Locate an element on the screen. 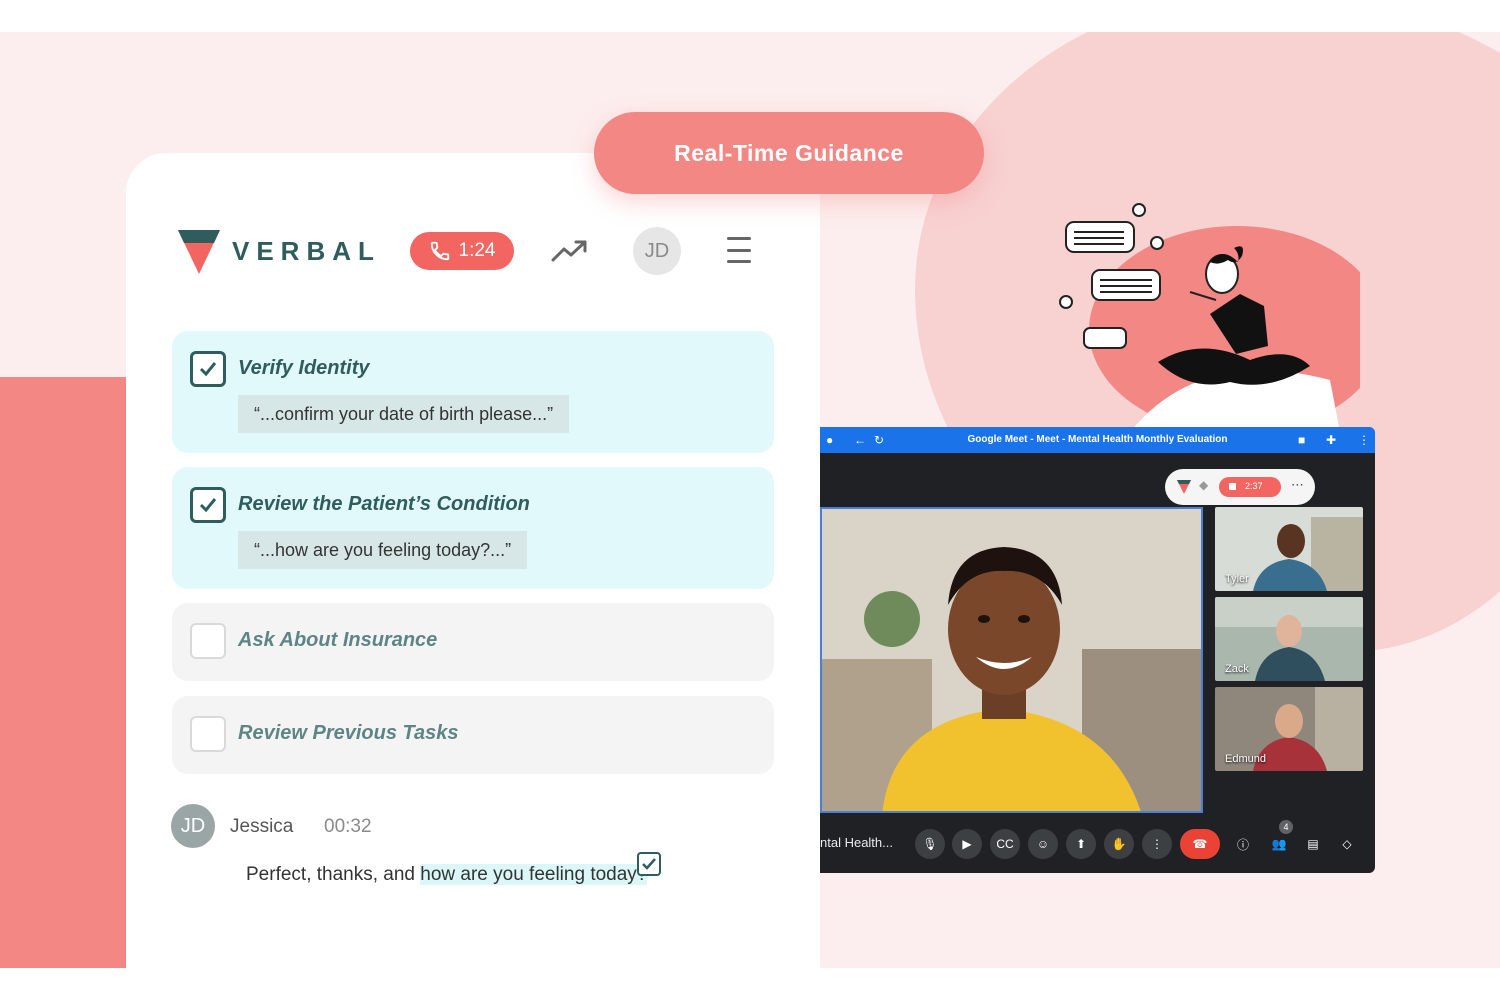 The width and height of the screenshot is (1500, 1000). speaker-name: Jessica is located at coordinates (262, 826).